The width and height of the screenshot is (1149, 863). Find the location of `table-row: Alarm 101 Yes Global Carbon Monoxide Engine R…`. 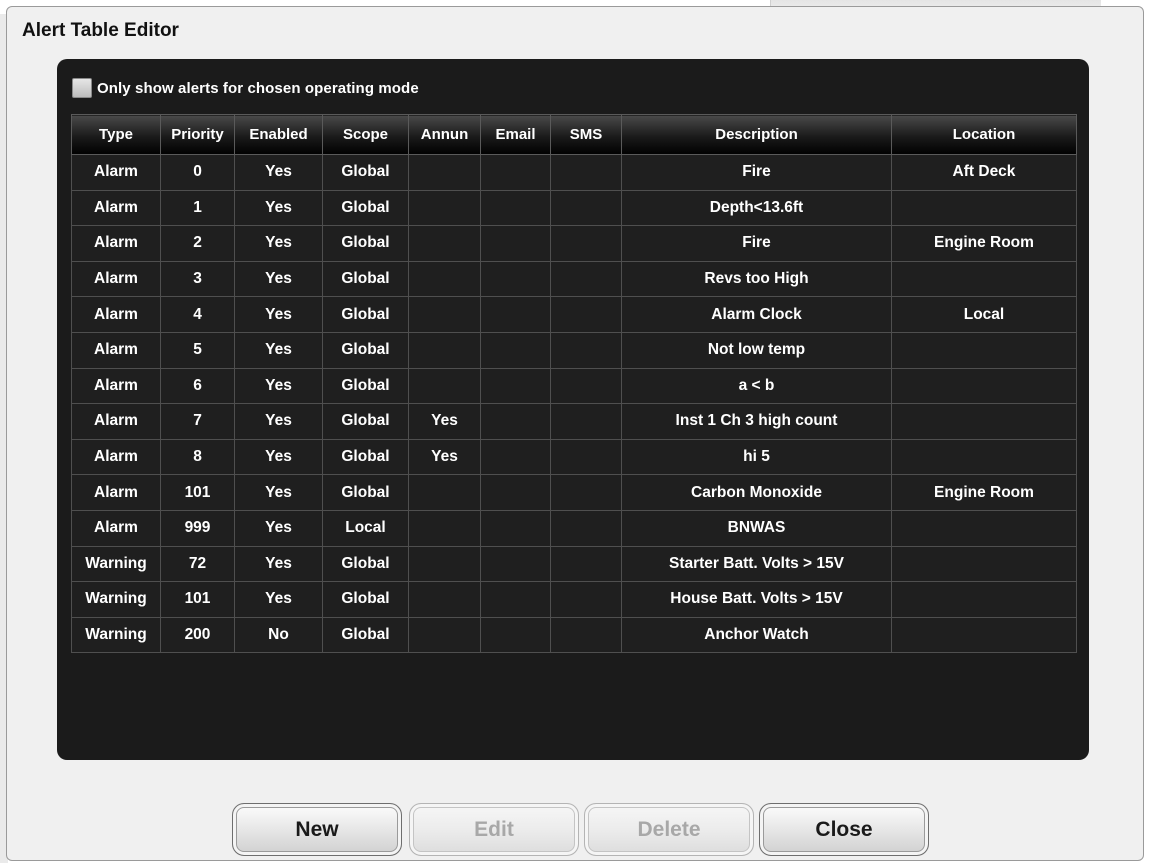

table-row: Alarm 101 Yes Global Carbon Monoxide Engine R… is located at coordinates (574, 492).